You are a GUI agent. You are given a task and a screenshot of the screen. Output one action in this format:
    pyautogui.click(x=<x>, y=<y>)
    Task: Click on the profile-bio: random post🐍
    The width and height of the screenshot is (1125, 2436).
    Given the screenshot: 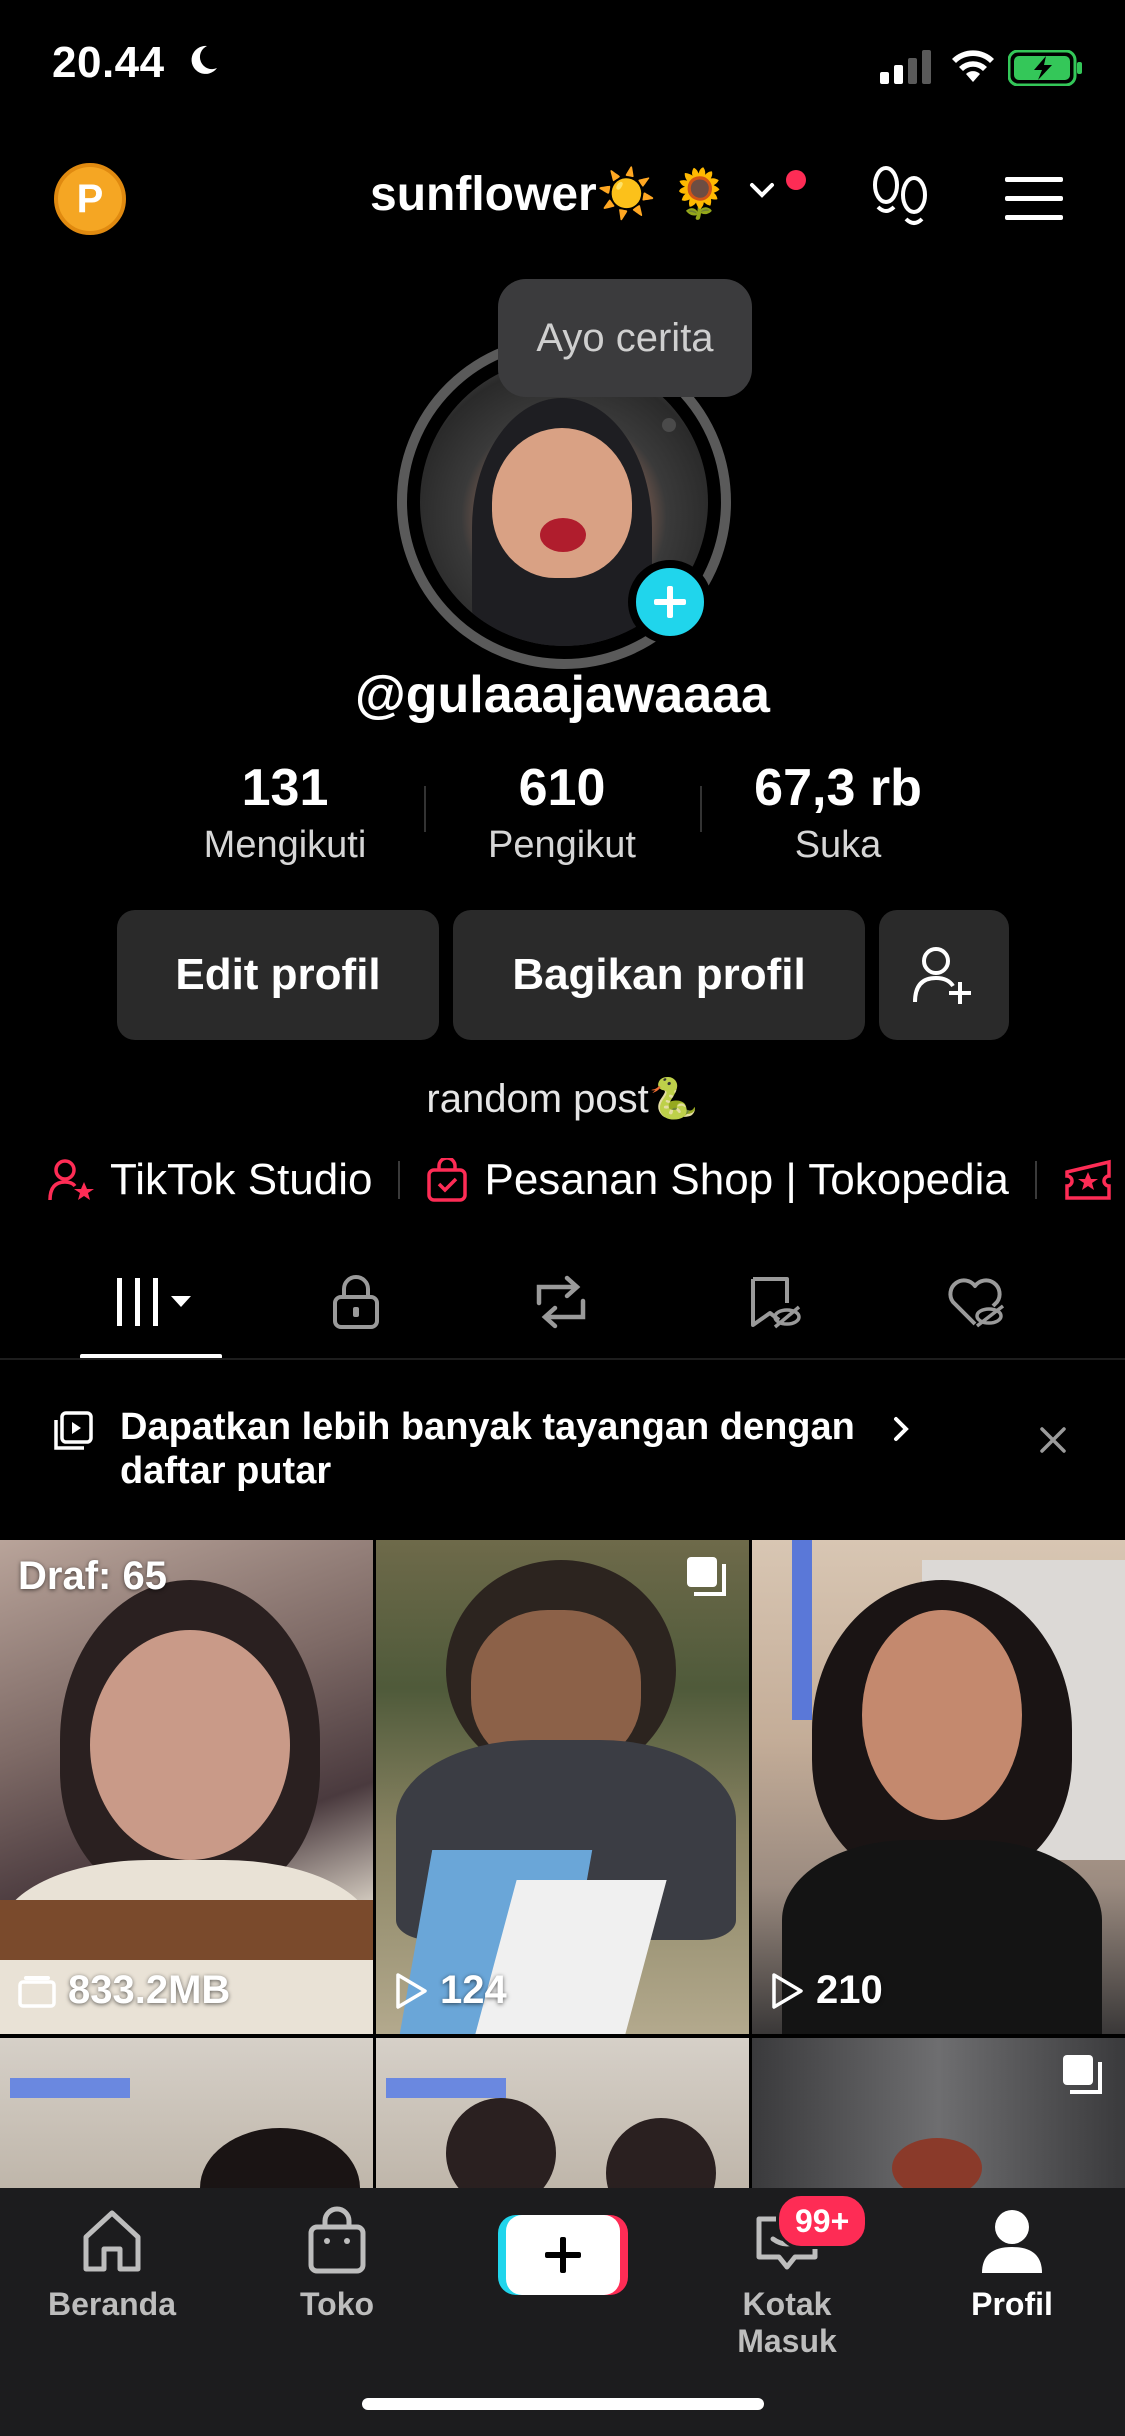 What is the action you would take?
    pyautogui.click(x=562, y=1099)
    